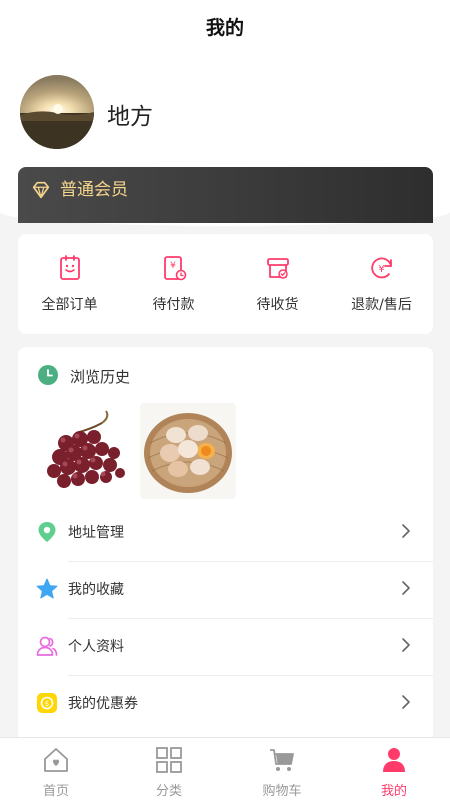 The image size is (450, 801). What do you see at coordinates (96, 647) in the screenshot?
I see `menu-item-profile-label: 个人资料` at bounding box center [96, 647].